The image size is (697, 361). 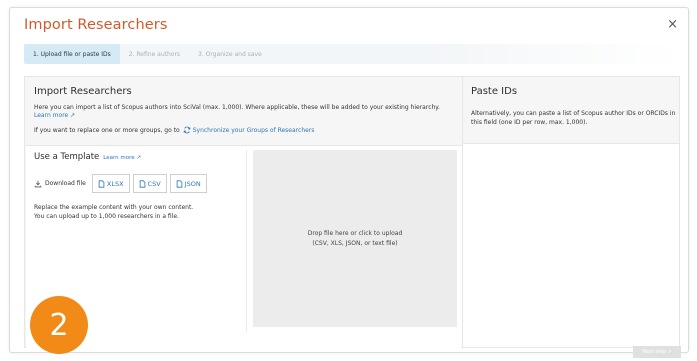 What do you see at coordinates (154, 54) in the screenshot?
I see `step-refine-authors: 2. Refine authors` at bounding box center [154, 54].